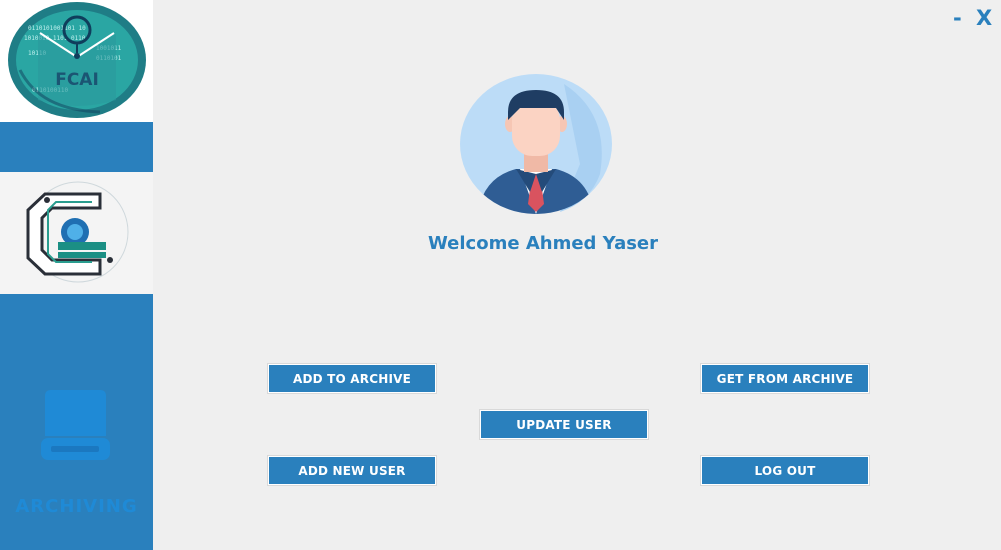 This screenshot has width=1001, height=550. Describe the element at coordinates (785, 378) in the screenshot. I see `get-from-archive-button: GET FROM ARCHIVE` at that location.